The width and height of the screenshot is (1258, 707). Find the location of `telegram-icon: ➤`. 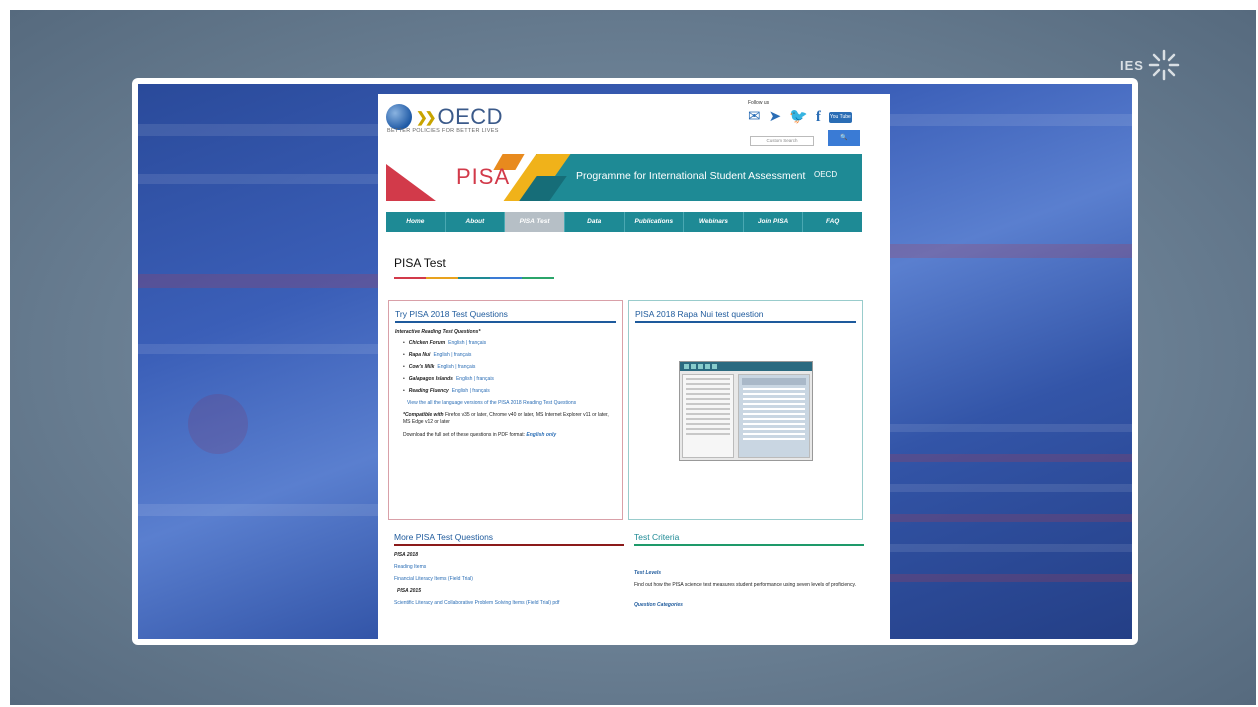

telegram-icon: ➤ is located at coordinates (775, 117).